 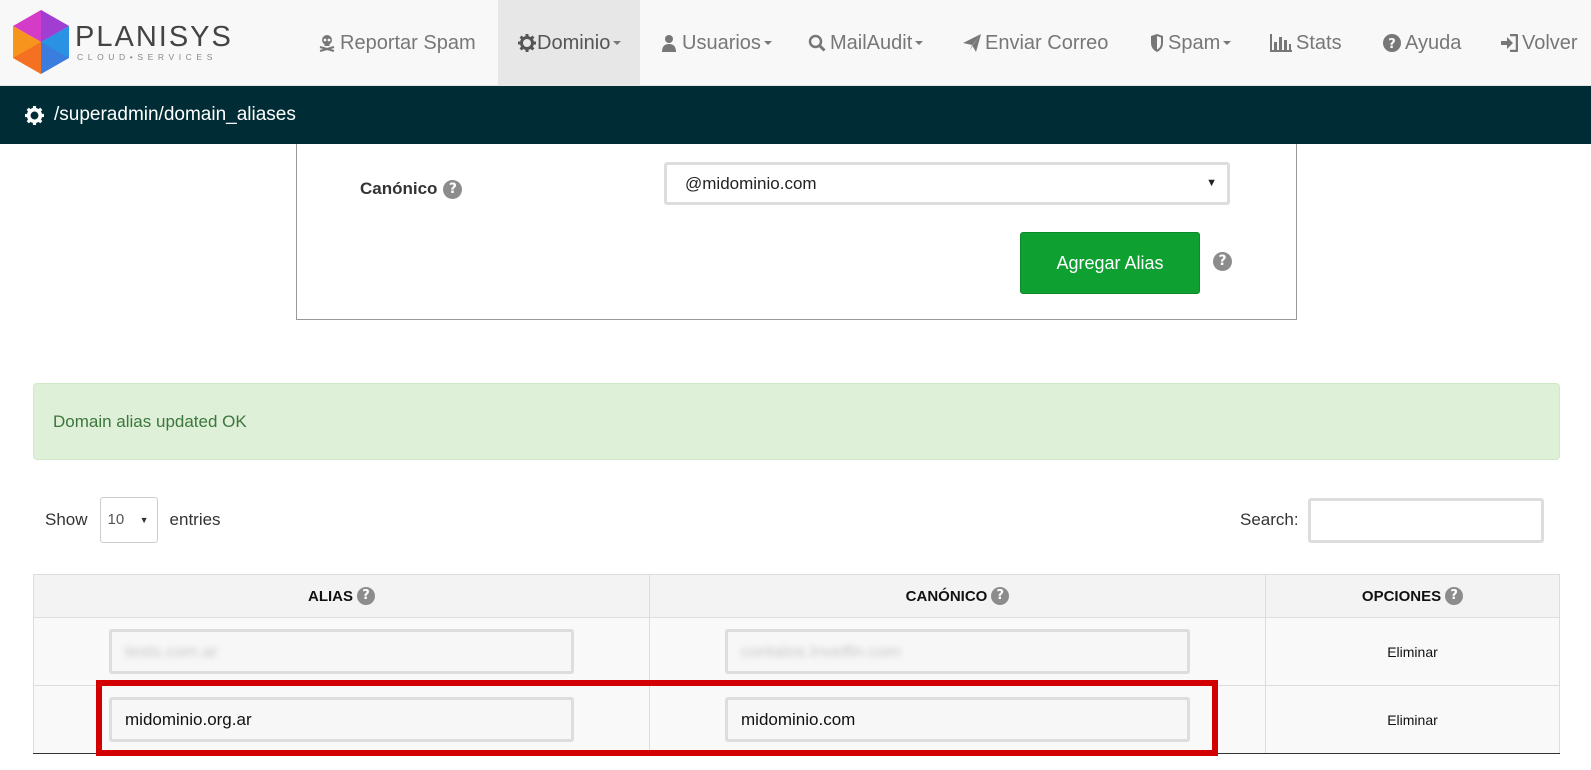 What do you see at coordinates (946, 596) in the screenshot?
I see `header-label: CANÓNICO` at bounding box center [946, 596].